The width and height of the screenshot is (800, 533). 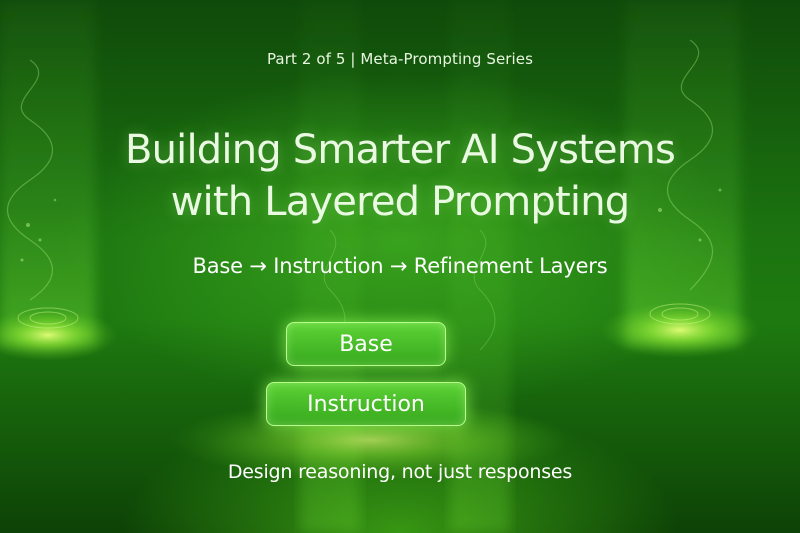 I want to click on glow-pool-right, so click(x=680, y=330).